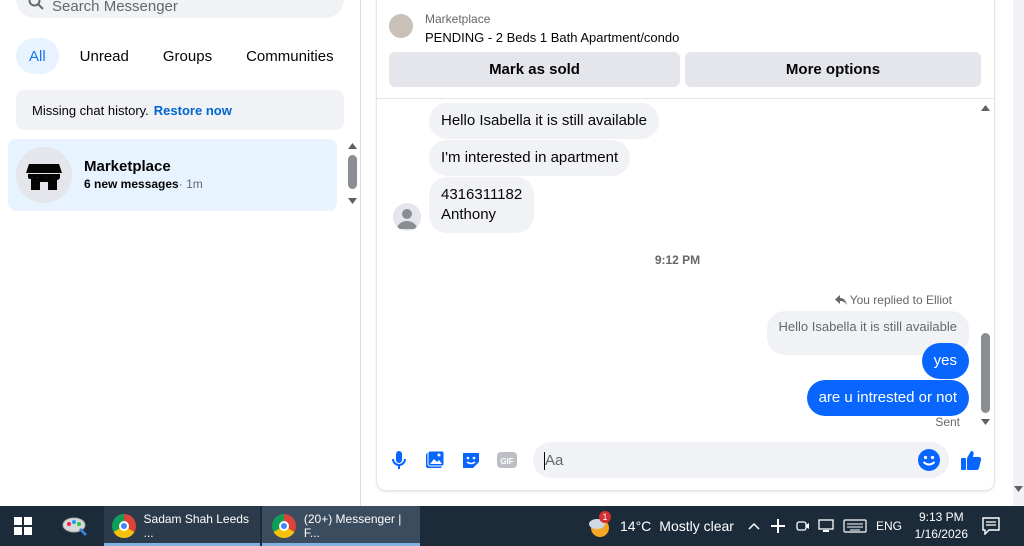  I want to click on windows-logo-icon, so click(23, 526).